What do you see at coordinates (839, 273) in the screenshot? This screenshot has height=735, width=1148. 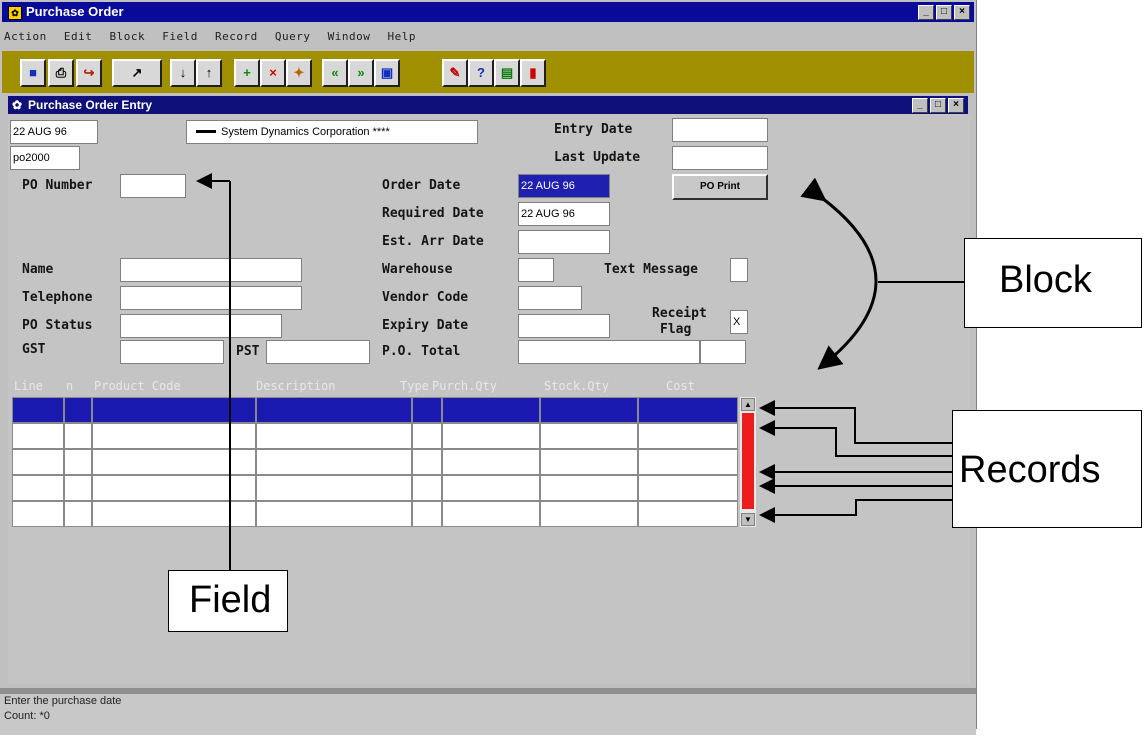 I see `block-bracket-arrow` at bounding box center [839, 273].